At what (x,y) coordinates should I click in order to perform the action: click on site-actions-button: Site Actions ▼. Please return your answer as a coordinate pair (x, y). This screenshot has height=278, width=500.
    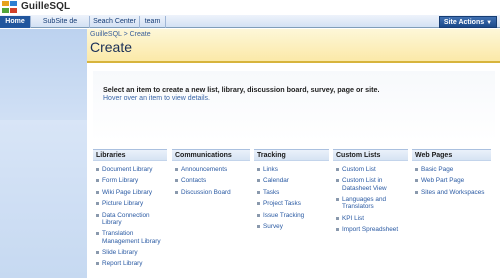
    Looking at the image, I should click on (468, 22).